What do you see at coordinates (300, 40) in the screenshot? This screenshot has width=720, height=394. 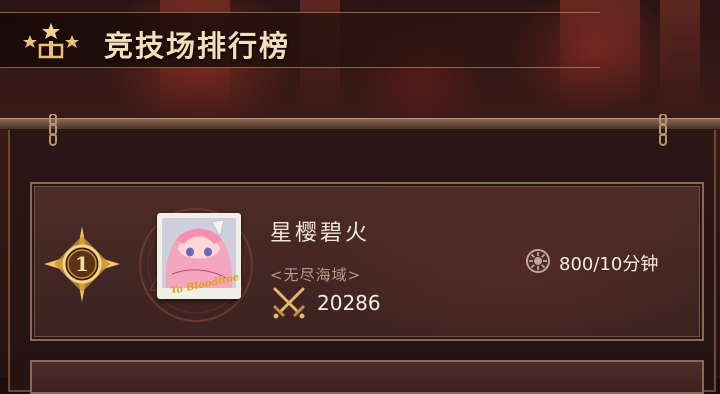 I see `leaderboard-header: 竞技场排行榜` at bounding box center [300, 40].